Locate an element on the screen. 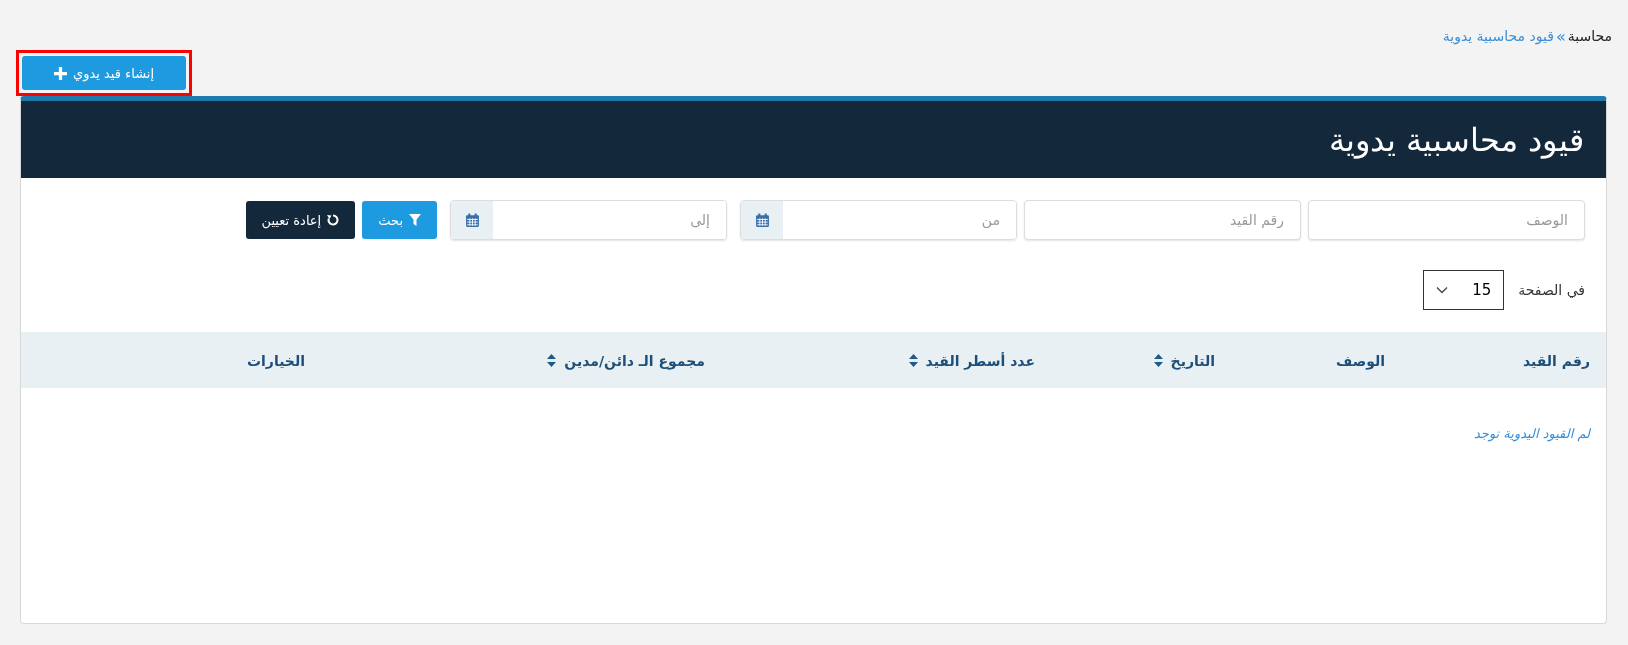 The height and width of the screenshot is (645, 1628). filter-icon is located at coordinates (415, 220).